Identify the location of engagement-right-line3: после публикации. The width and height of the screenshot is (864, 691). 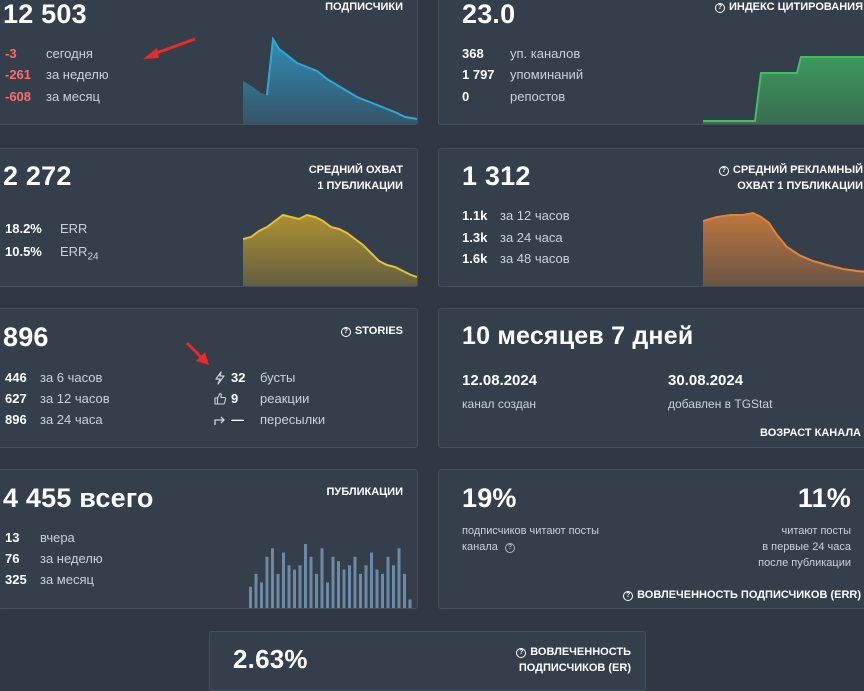
(804, 563).